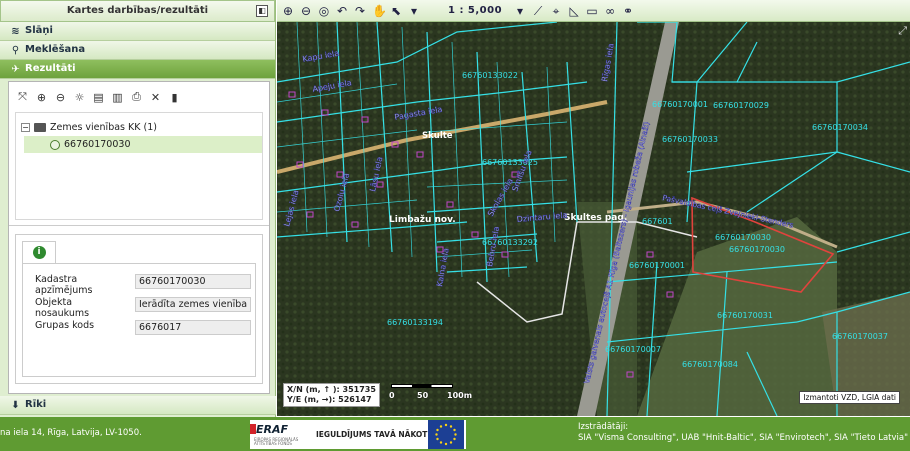 The width and height of the screenshot is (910, 451). I want to click on map-toolbar: ⊕ ⊖ ◎ ↶ ↷ ✋ ⬉ ▾ 1 : 5,000 ▾ ⟋ ⌖ ◺ ▭ ∞ ⚭, so click(593, 11).